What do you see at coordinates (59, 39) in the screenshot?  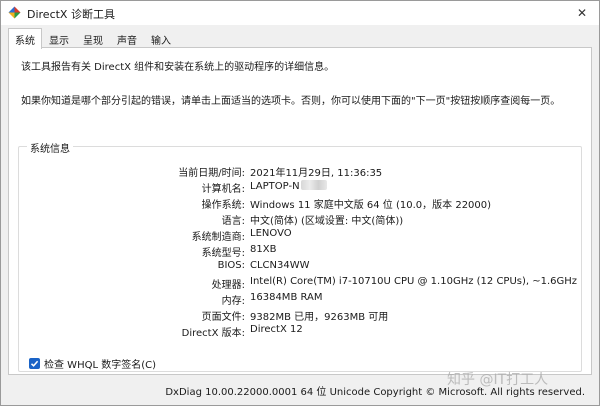 I see `tab-display: 显示` at bounding box center [59, 39].